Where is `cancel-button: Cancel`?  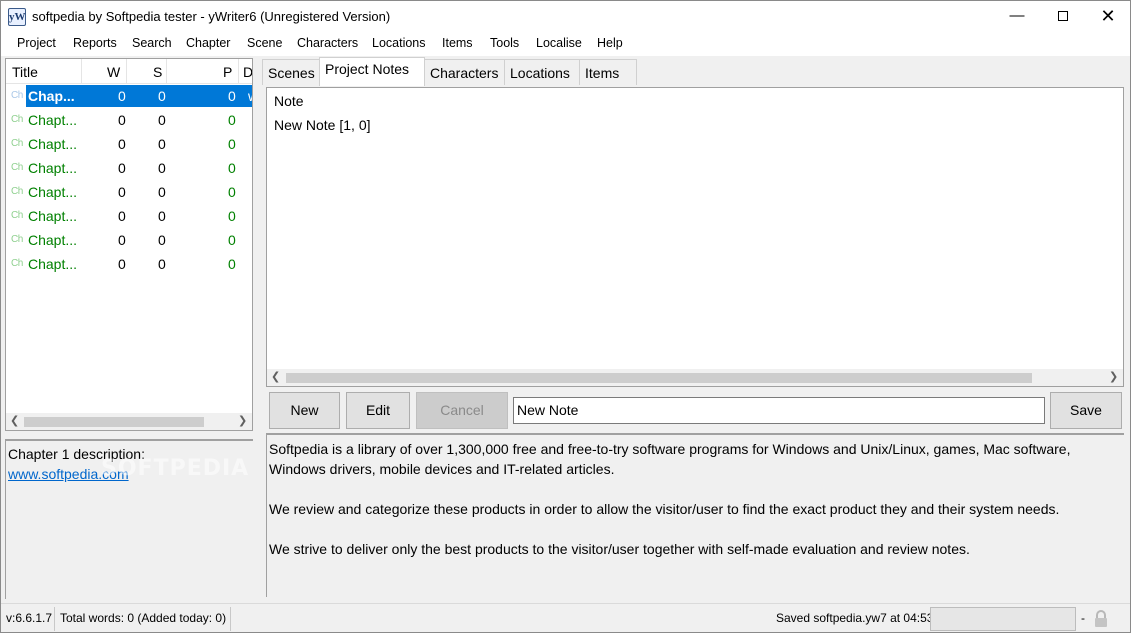
cancel-button: Cancel is located at coordinates (462, 410).